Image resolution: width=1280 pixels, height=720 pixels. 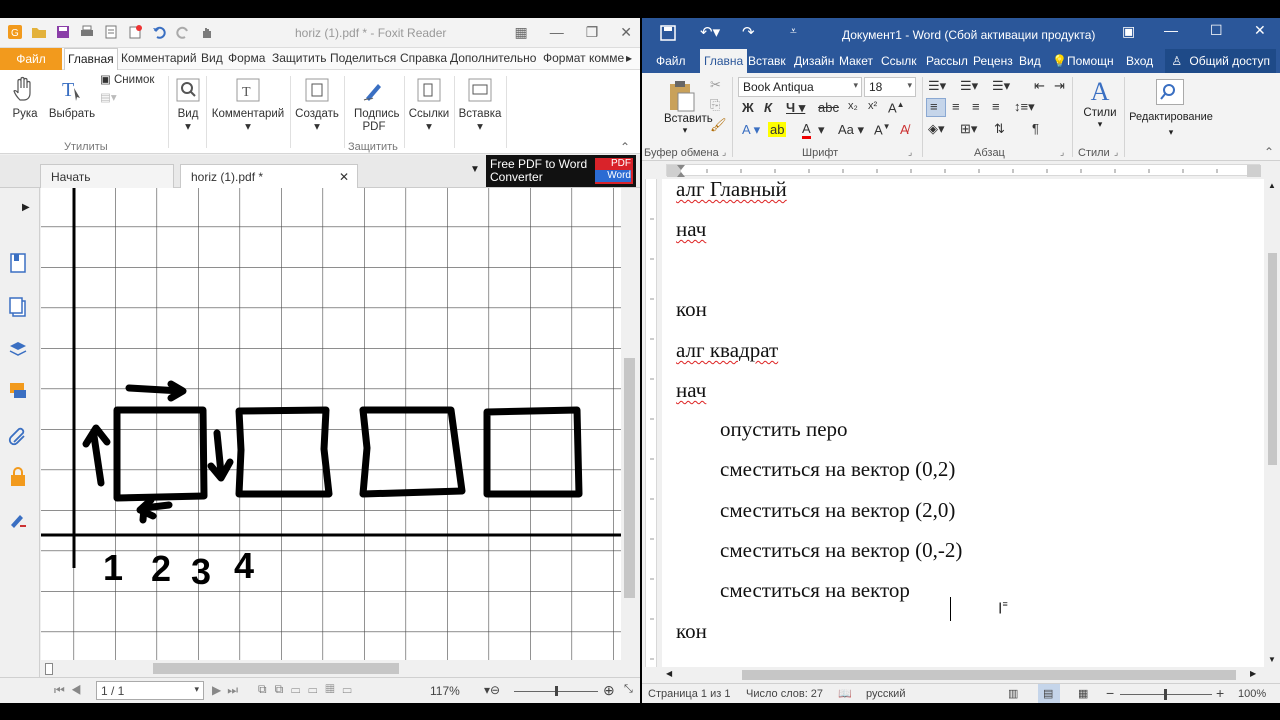 I want to click on zoom-level: 100%, so click(x=1252, y=694).